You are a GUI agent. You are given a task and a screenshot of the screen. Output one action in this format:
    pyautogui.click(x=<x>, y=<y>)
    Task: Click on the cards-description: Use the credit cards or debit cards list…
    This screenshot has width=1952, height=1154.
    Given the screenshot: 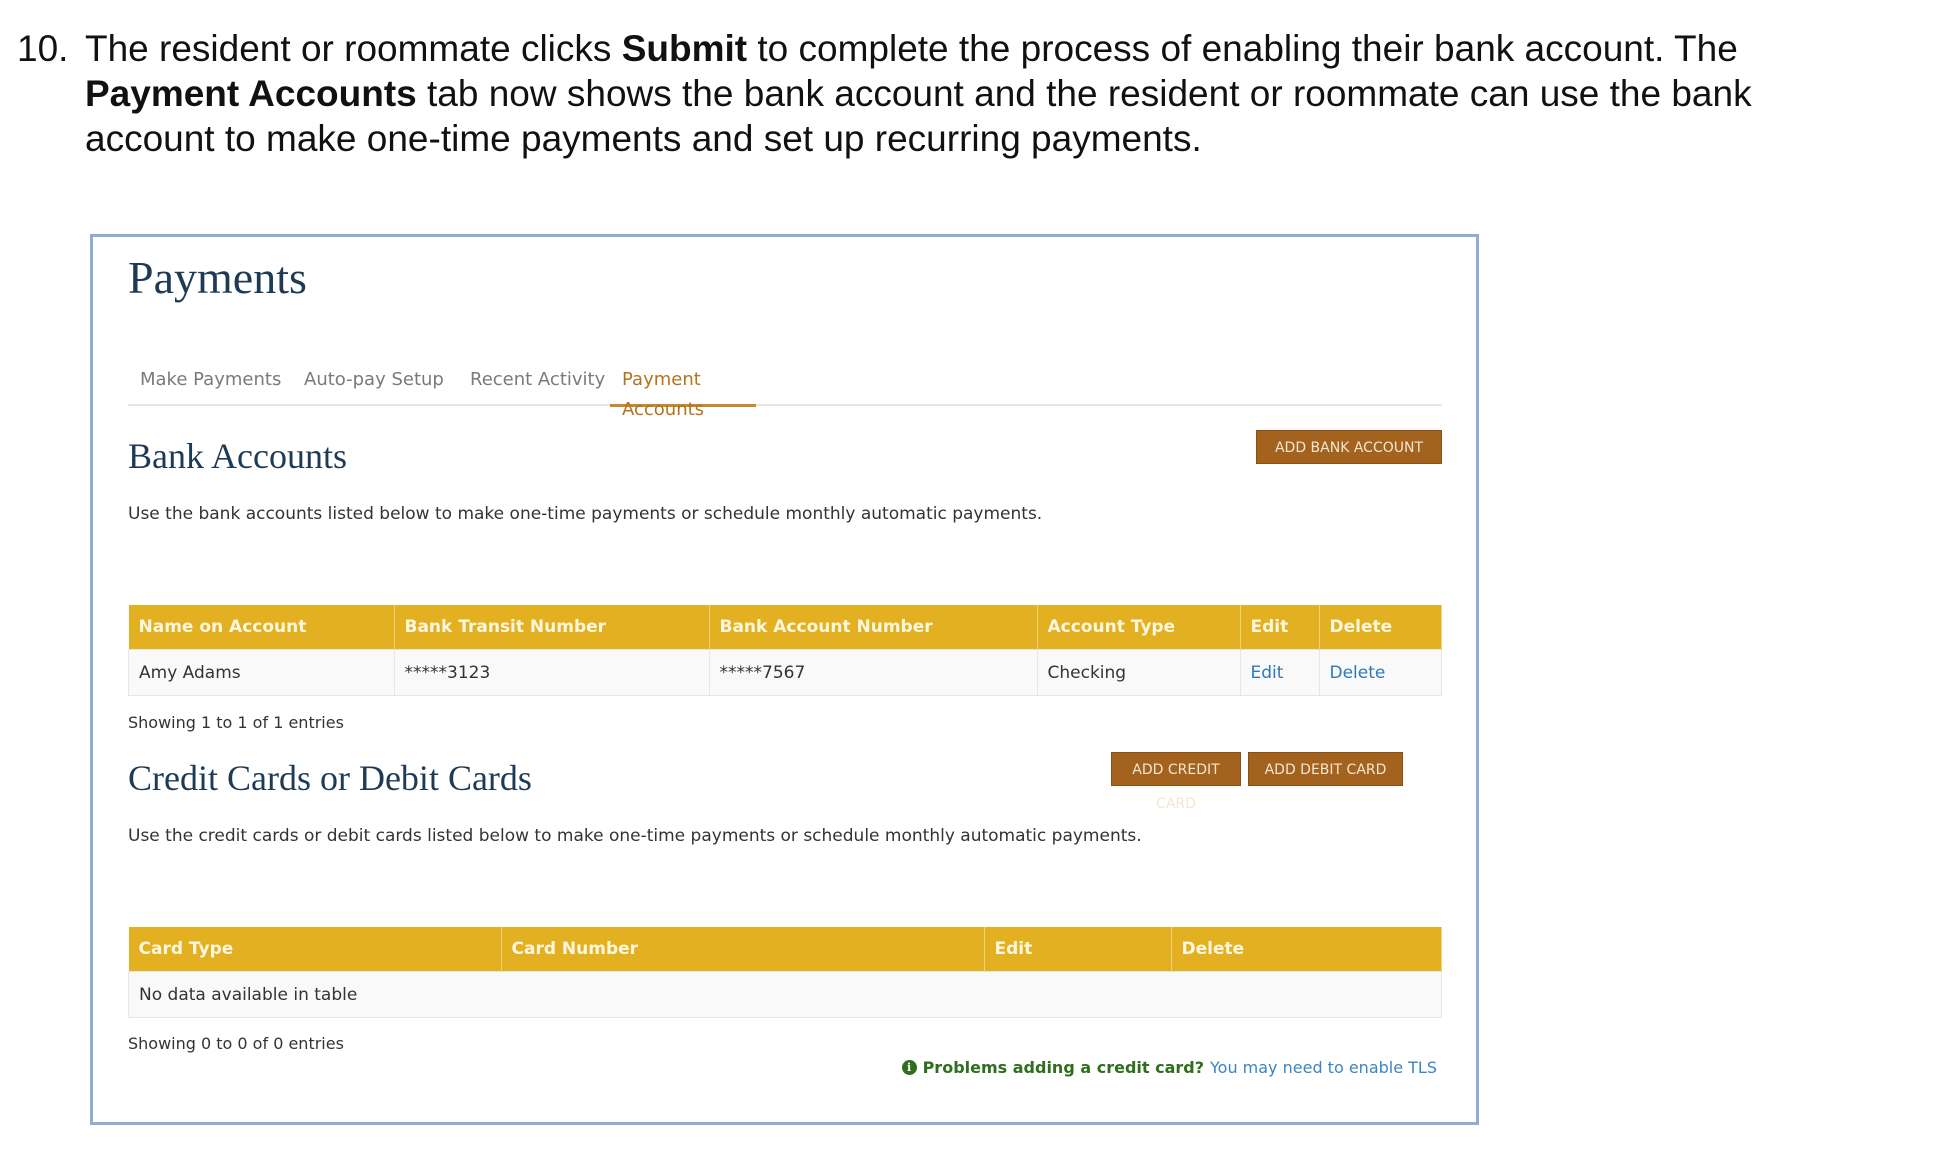 What is the action you would take?
    pyautogui.click(x=635, y=836)
    